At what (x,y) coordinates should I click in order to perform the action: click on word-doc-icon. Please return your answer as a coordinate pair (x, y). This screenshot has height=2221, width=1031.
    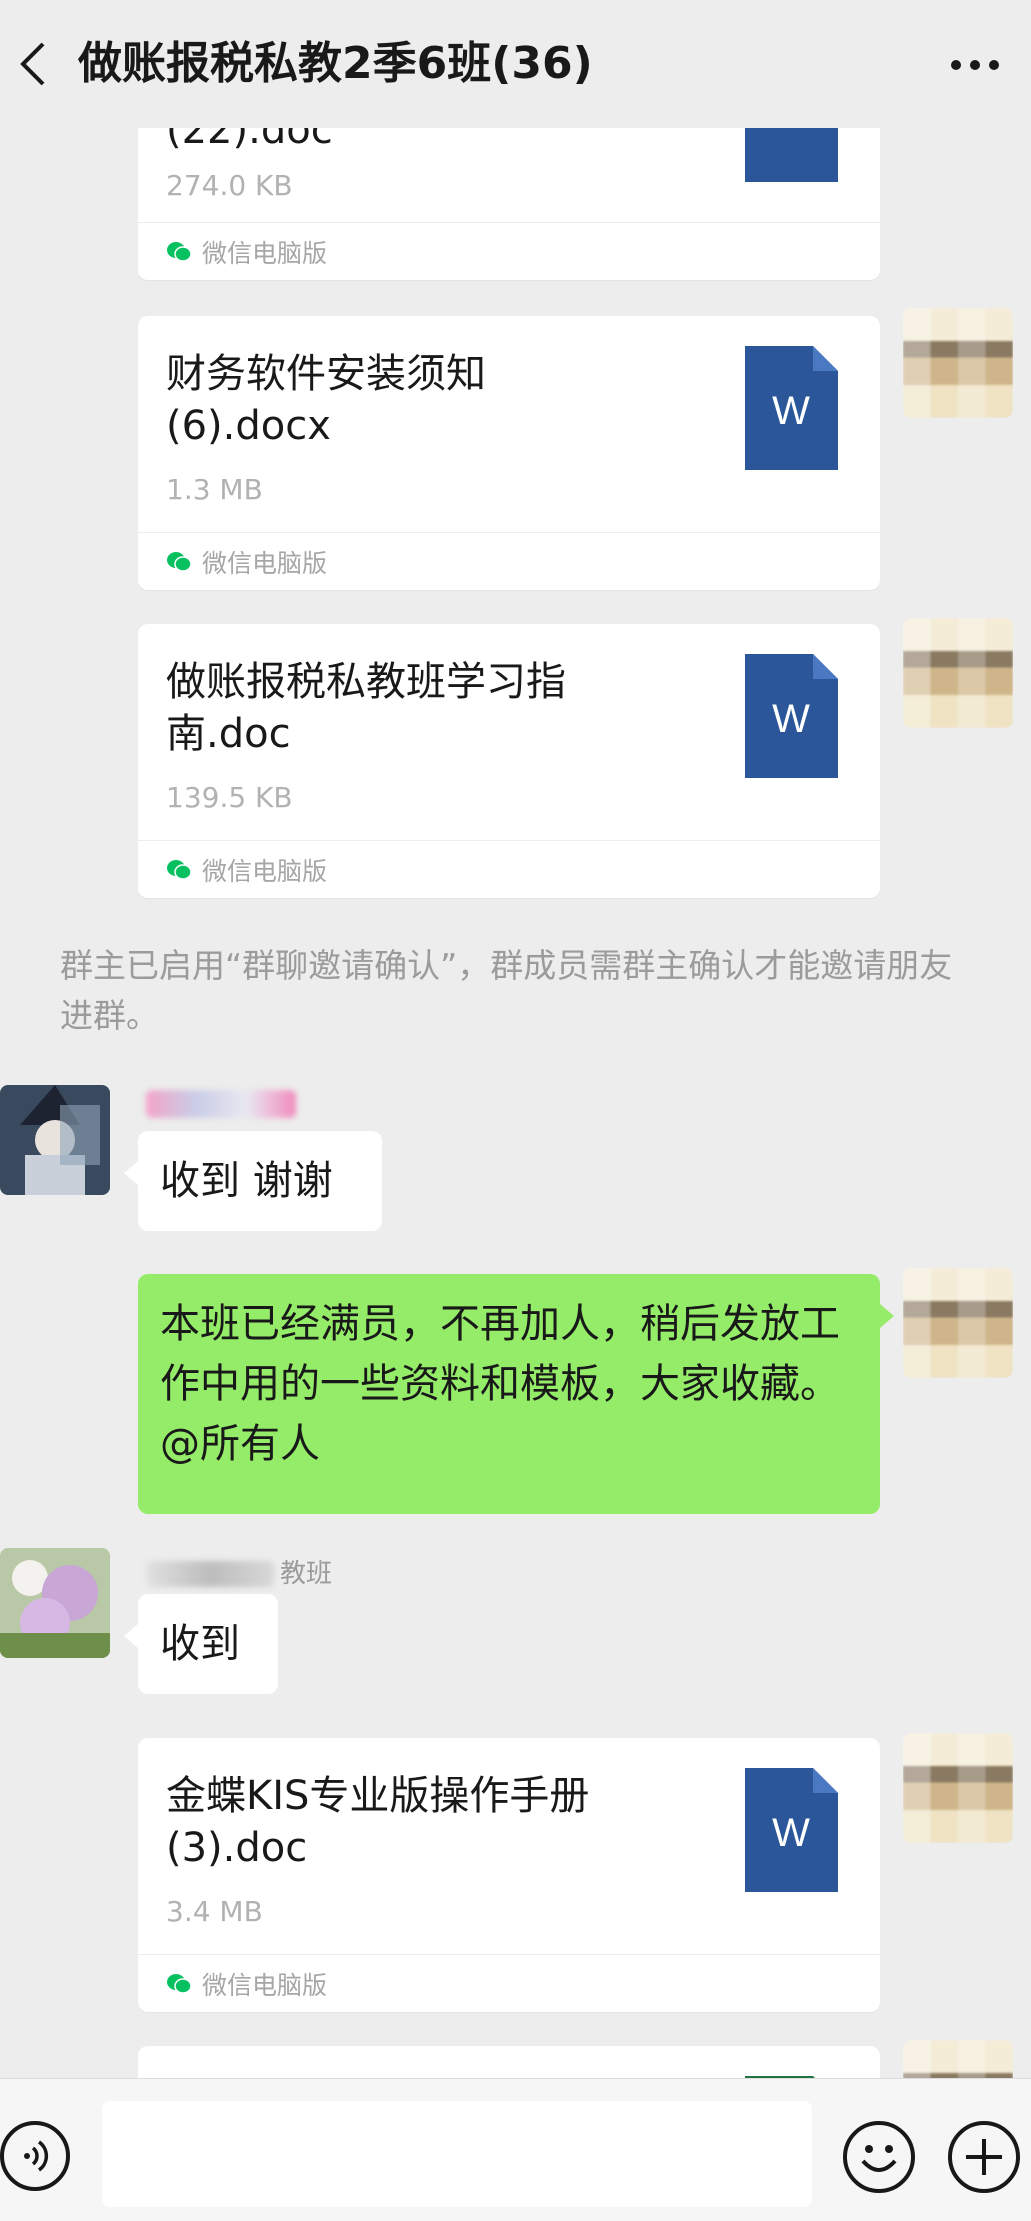
    Looking at the image, I should click on (791, 155).